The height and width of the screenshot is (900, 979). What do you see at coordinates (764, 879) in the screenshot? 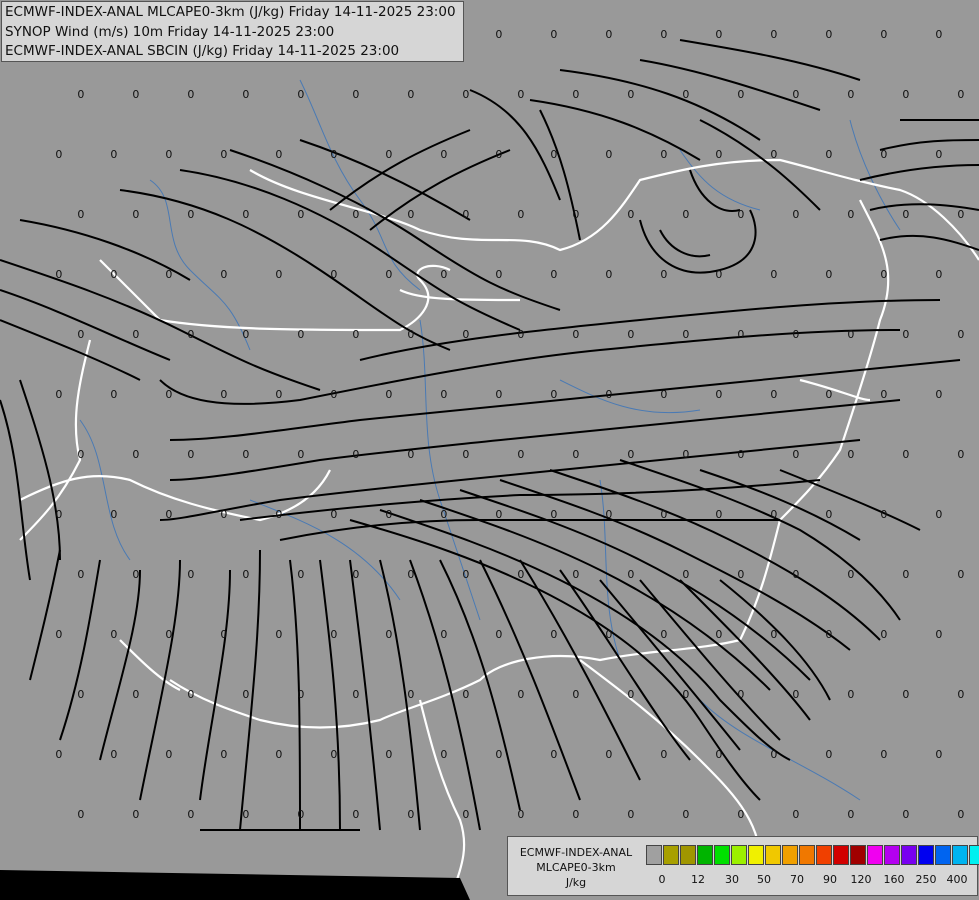
I see `legend-tick: 50` at bounding box center [764, 879].